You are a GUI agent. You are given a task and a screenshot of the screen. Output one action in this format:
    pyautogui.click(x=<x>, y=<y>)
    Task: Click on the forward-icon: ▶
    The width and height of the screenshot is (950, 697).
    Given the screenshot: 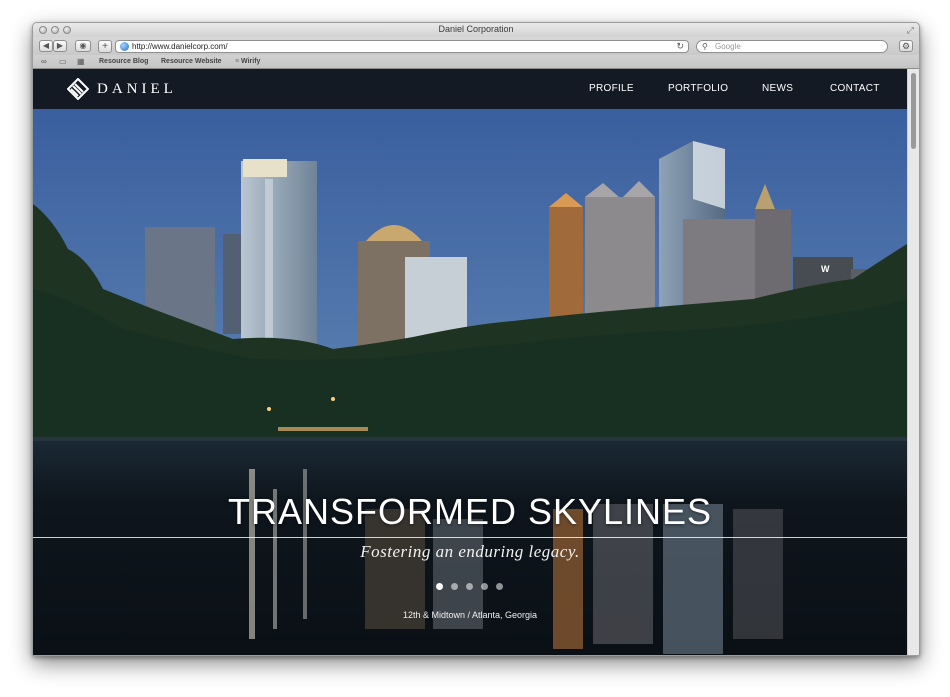 What is the action you would take?
    pyautogui.click(x=60, y=45)
    